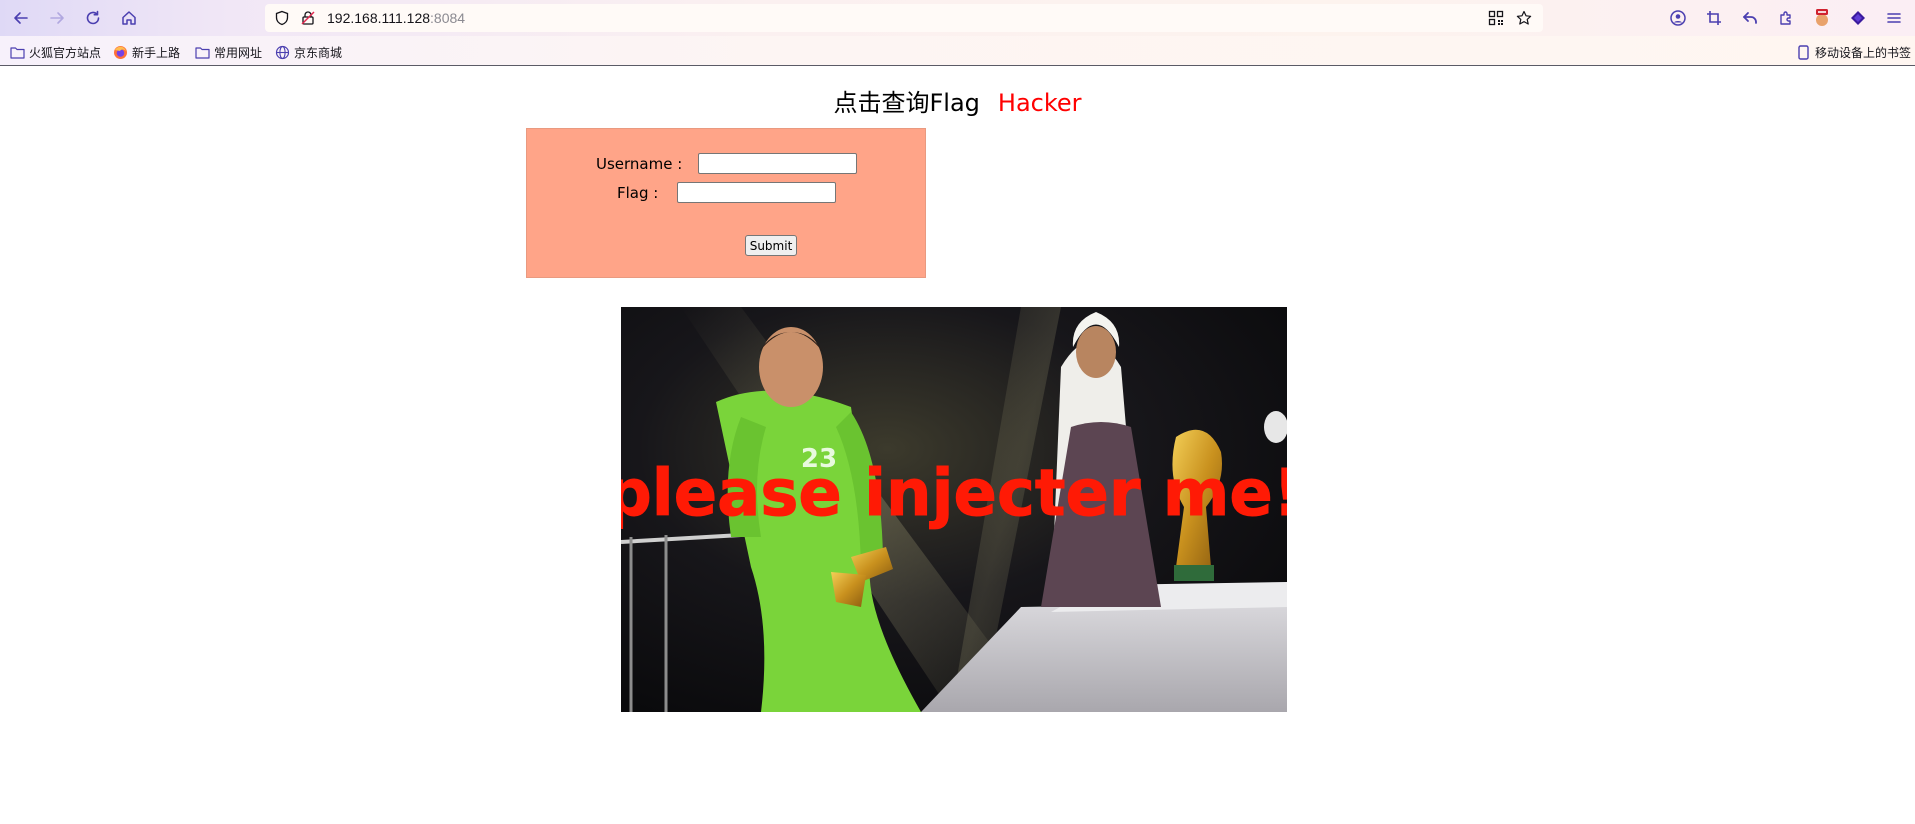 This screenshot has width=1915, height=824. What do you see at coordinates (308, 18) in the screenshot?
I see `insecure-lock-icon` at bounding box center [308, 18].